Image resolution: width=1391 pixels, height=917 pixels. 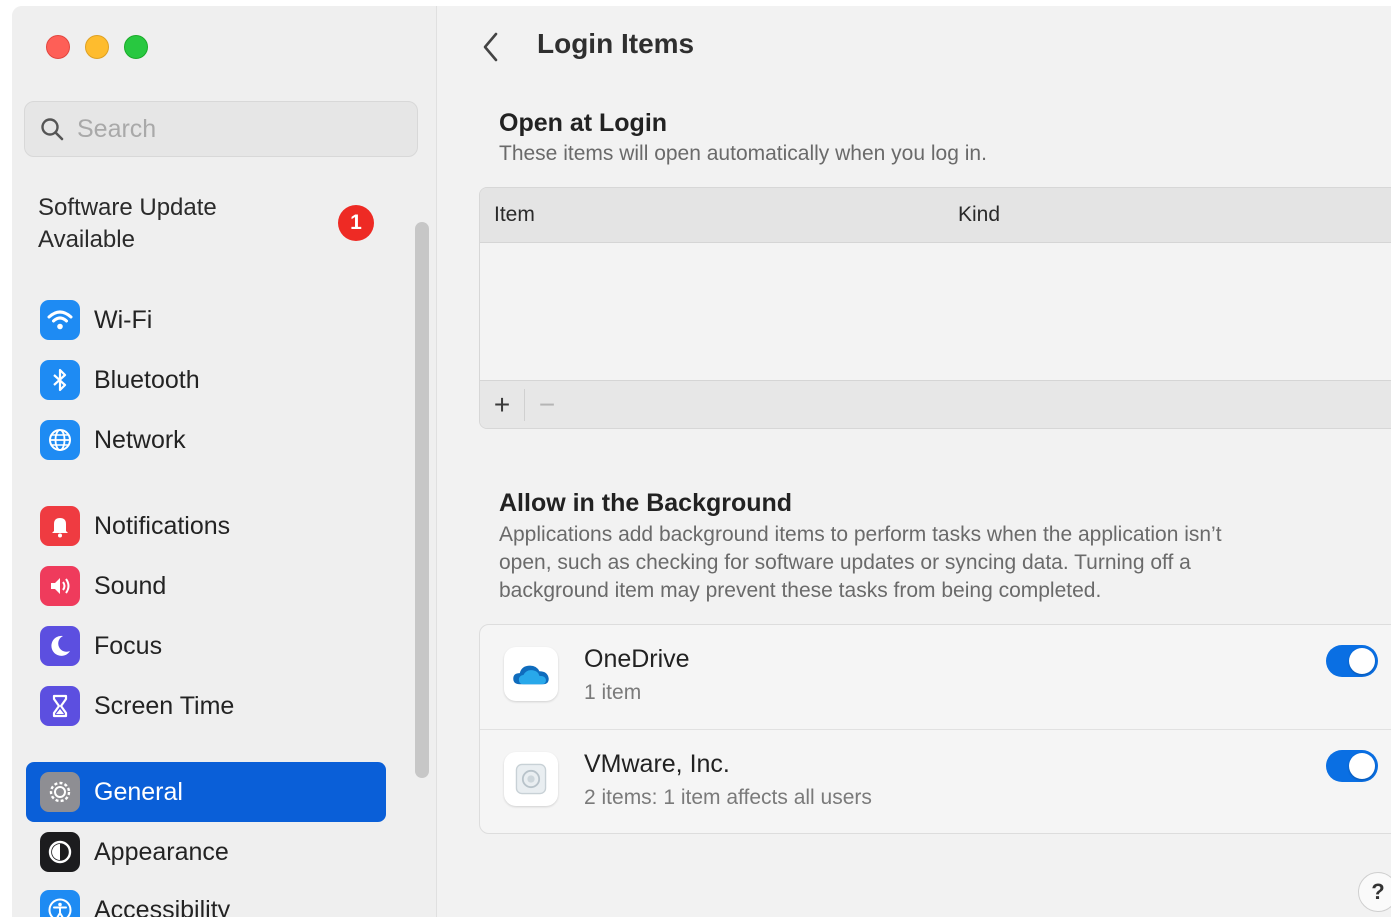 I want to click on app-name: OneDrive, so click(x=637, y=659).